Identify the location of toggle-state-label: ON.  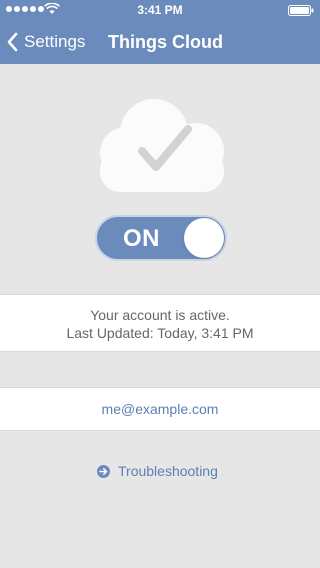
(141, 238).